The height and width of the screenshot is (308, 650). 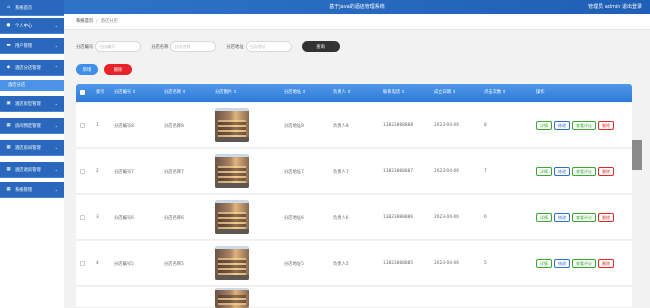 What do you see at coordinates (398, 171) in the screenshot?
I see `cell-phone: 13823888887` at bounding box center [398, 171].